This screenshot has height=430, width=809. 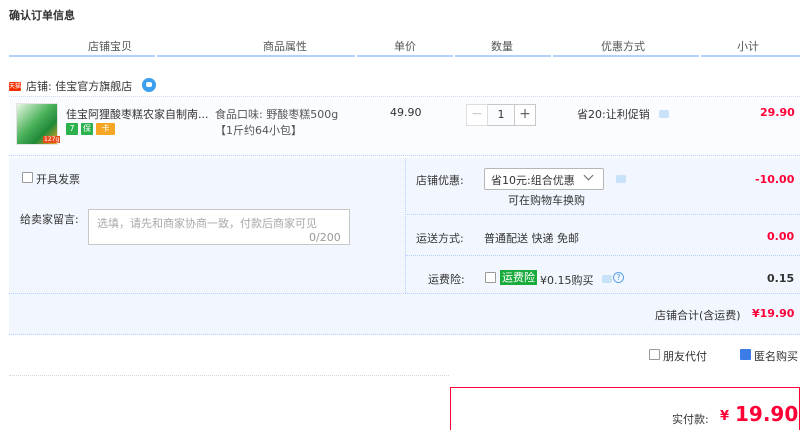 I want to click on paid-currency: ¥, so click(x=725, y=416).